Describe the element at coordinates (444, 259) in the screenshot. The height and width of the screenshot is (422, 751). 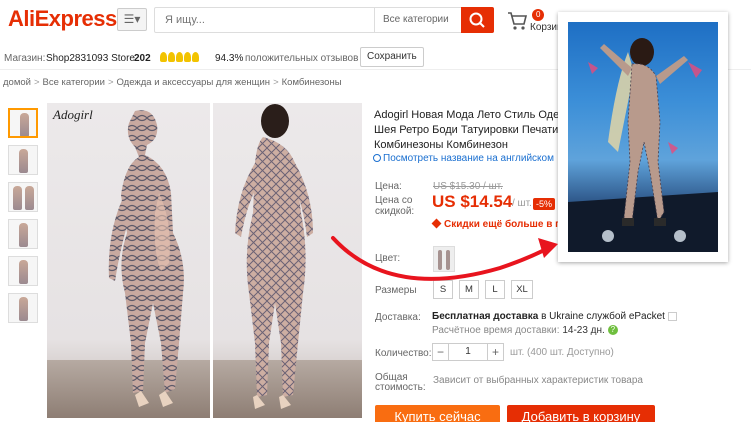
I see `color-swatch` at that location.